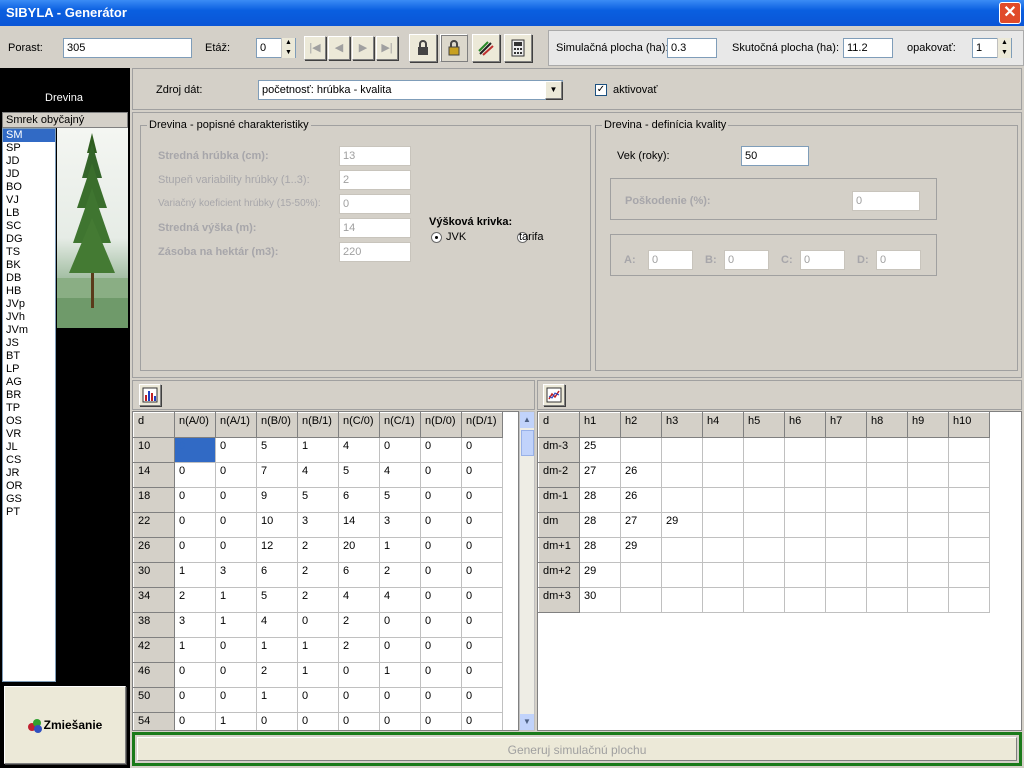 The height and width of the screenshot is (768, 1024). I want to click on row-header: dm-3, so click(559, 450).